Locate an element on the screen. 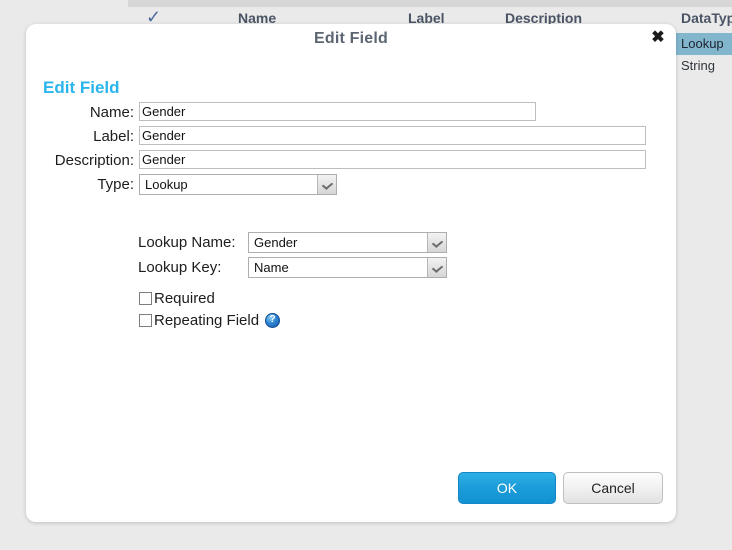  column-header-datatype: DataTyp is located at coordinates (706, 18).